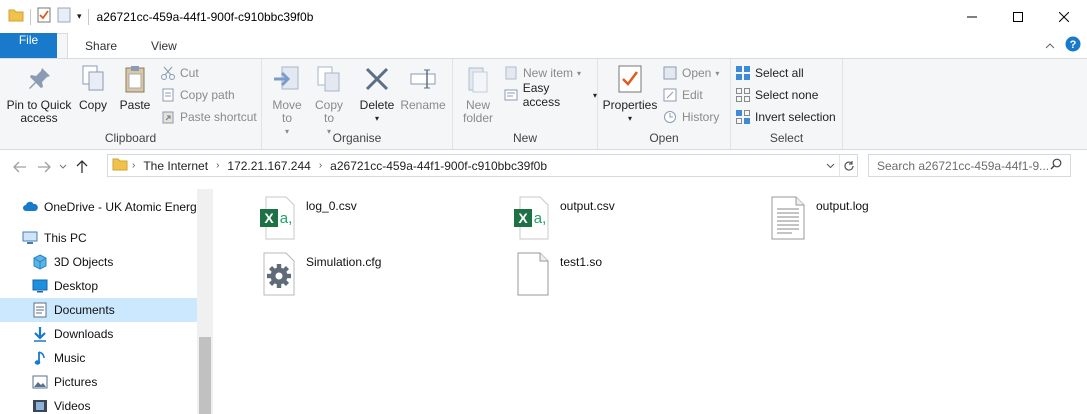 The width and height of the screenshot is (1087, 414). Describe the element at coordinates (690, 73) in the screenshot. I see `open-button: Open ▾` at that location.